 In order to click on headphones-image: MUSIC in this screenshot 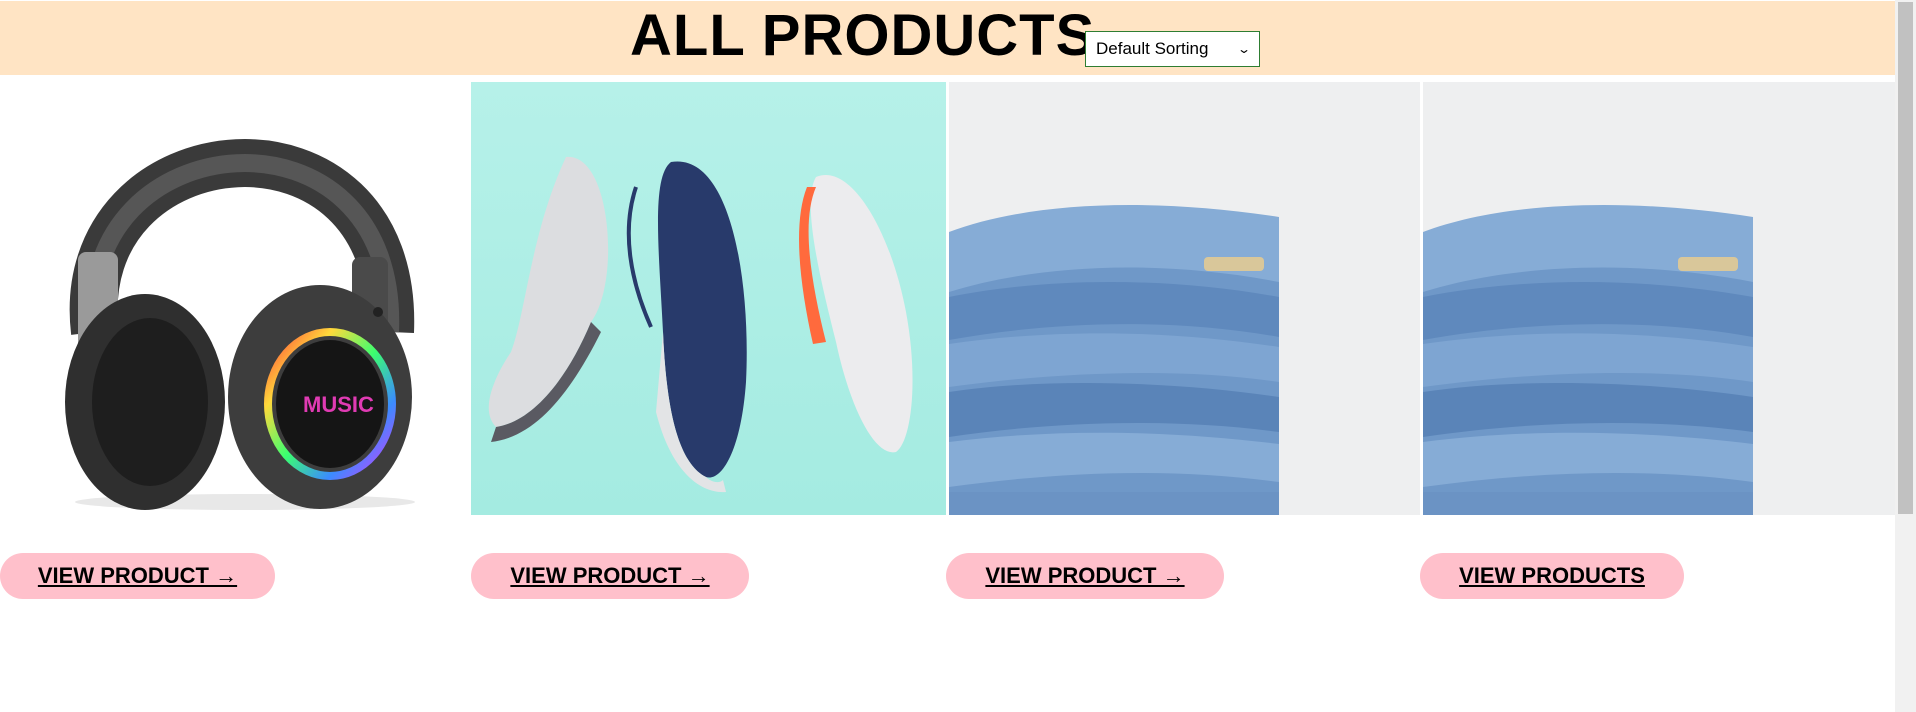, I will do `click(234, 298)`.